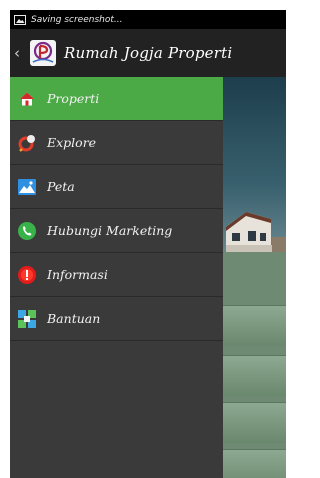  I want to click on drawer-item-peta: Peta, so click(116, 187).